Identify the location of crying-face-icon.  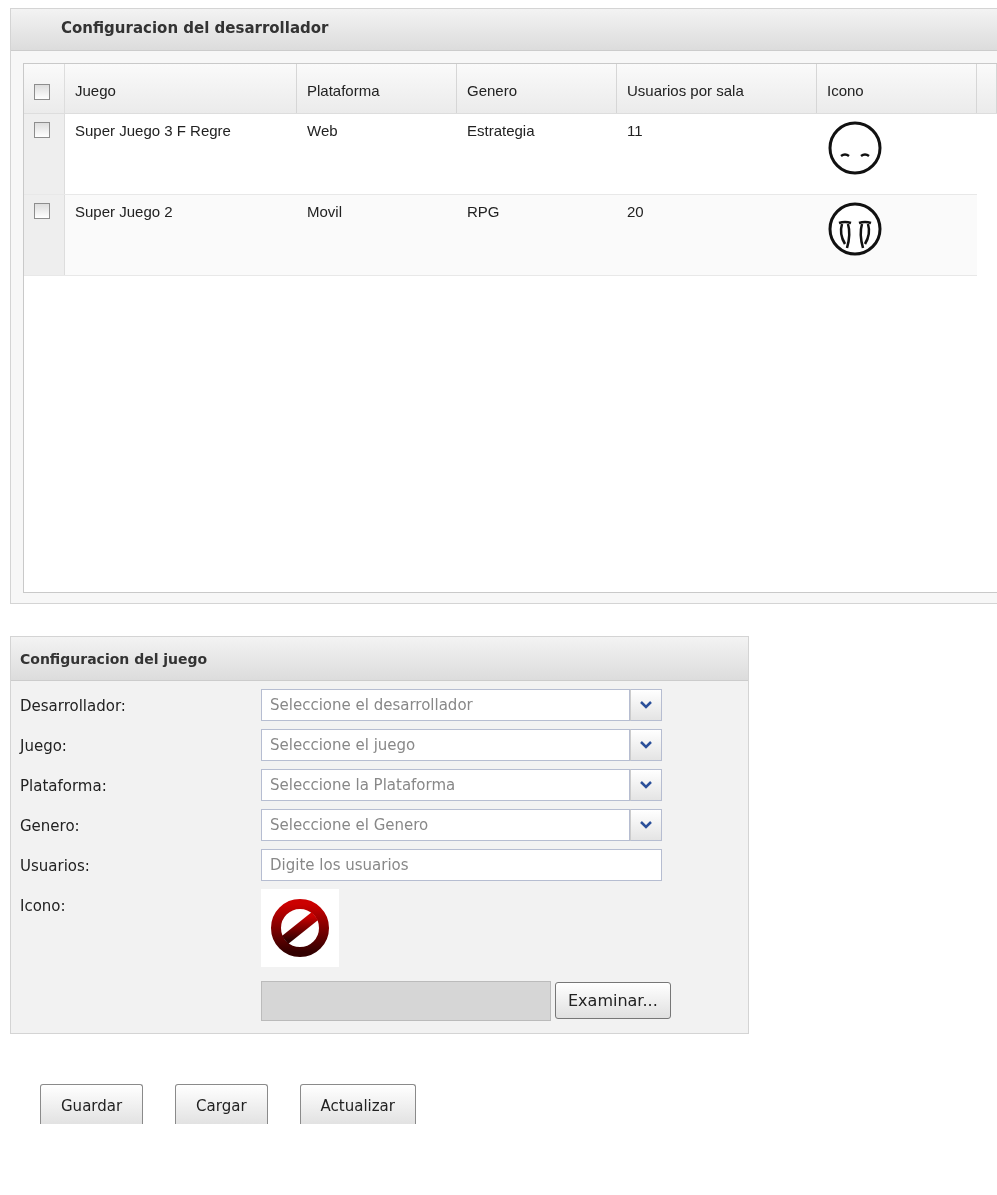
(855, 229).